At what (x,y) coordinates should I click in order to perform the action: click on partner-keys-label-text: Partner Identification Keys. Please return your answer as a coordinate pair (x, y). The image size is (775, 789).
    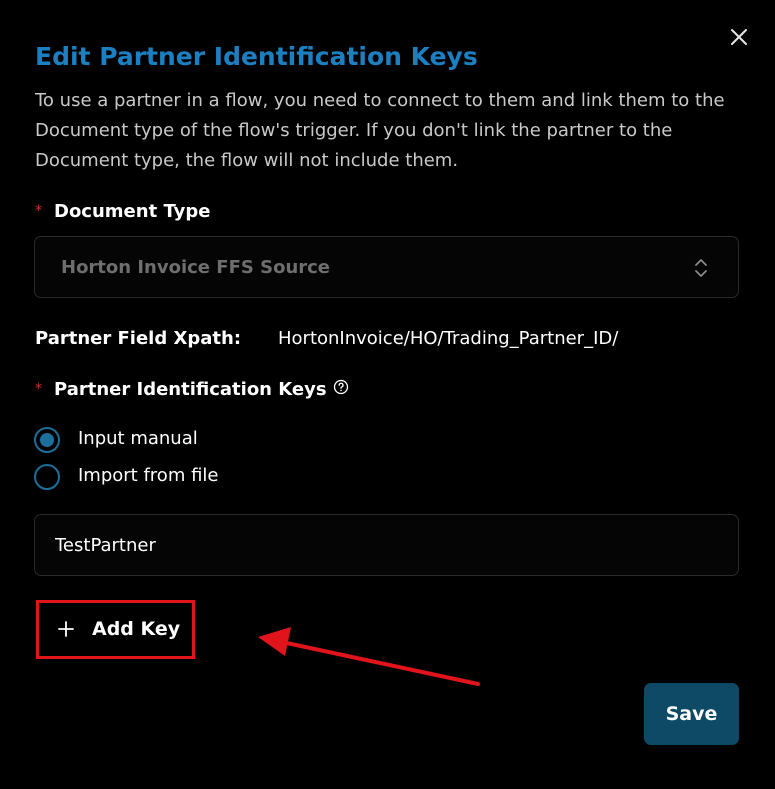
    Looking at the image, I should click on (190, 389).